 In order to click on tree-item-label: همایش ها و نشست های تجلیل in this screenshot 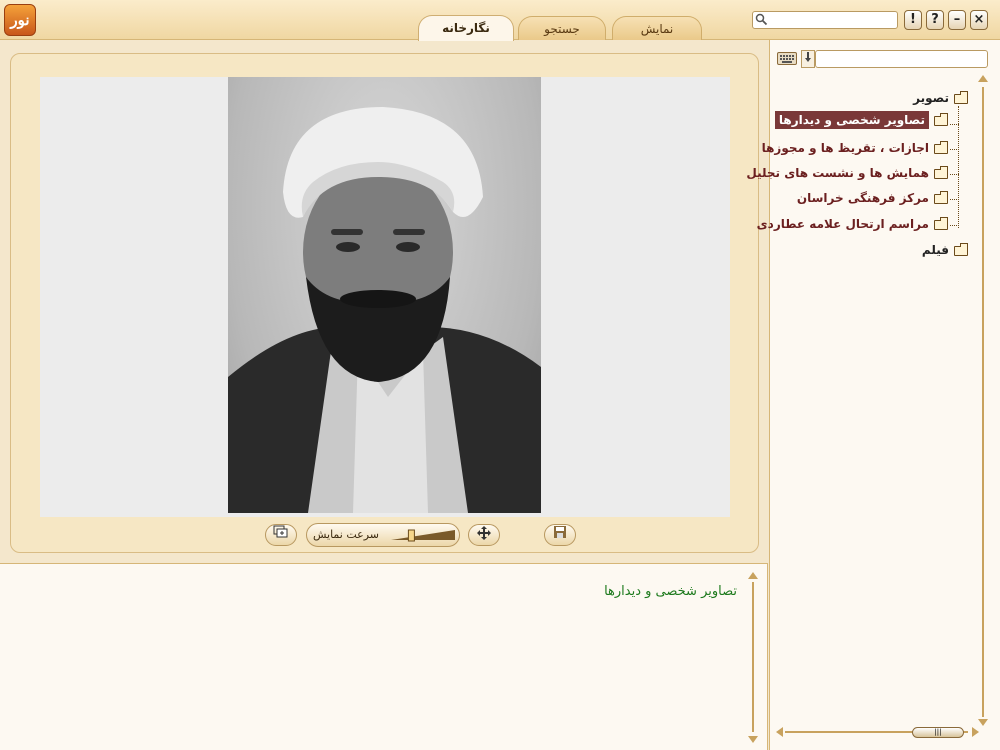, I will do `click(837, 173)`.